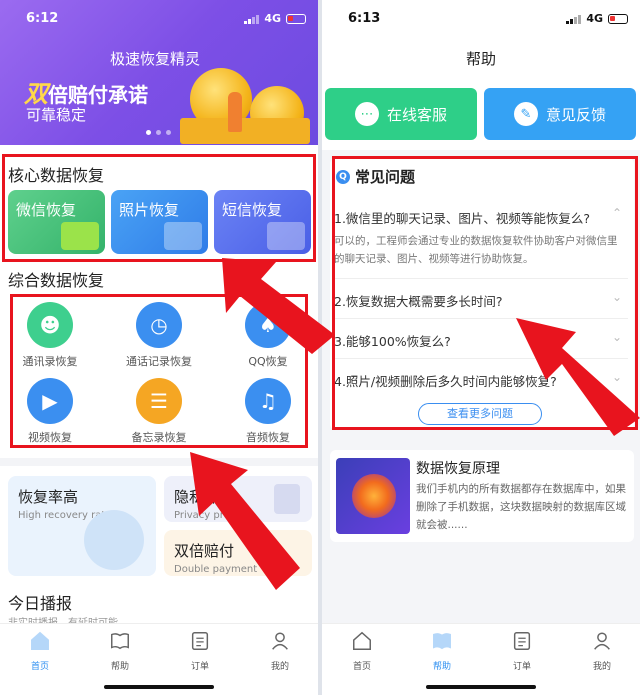  Describe the element at coordinates (525, 114) in the screenshot. I see `edit-icon: ✎` at that location.